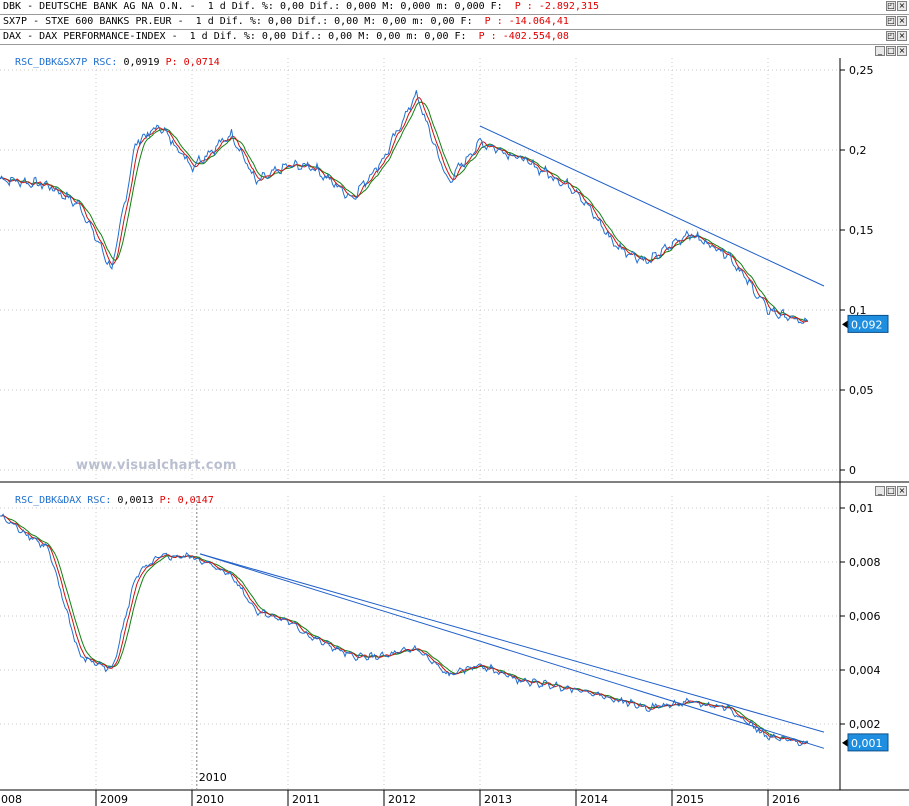  Describe the element at coordinates (498, 799) in the screenshot. I see `x-tick-label: 2013` at that location.